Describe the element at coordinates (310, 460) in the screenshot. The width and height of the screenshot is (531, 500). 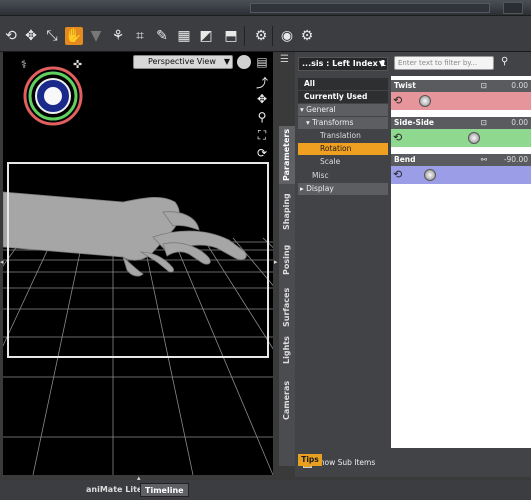
I see `tips-tab: Tips` at that location.